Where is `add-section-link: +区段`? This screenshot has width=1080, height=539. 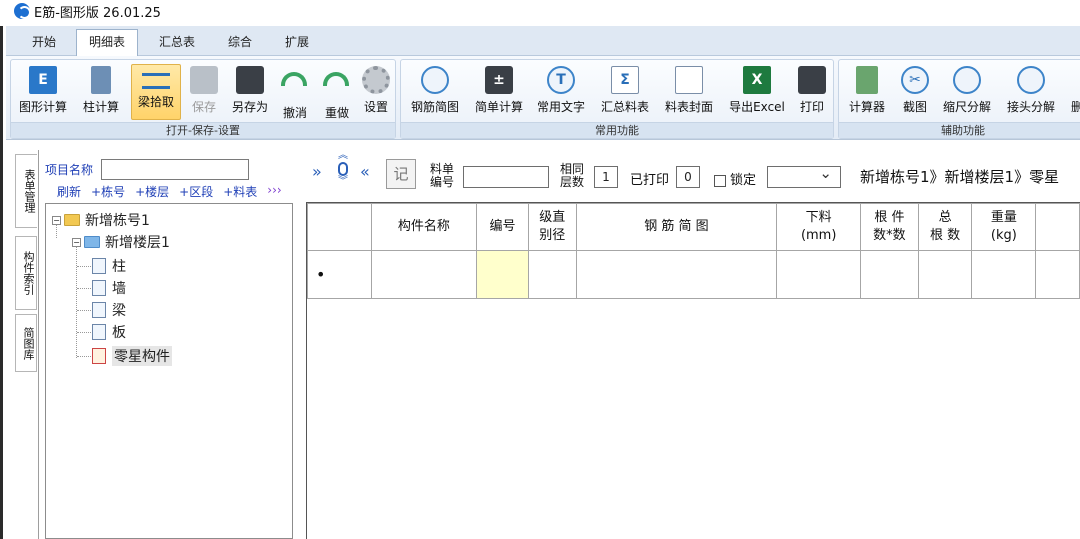 add-section-link: +区段 is located at coordinates (196, 191).